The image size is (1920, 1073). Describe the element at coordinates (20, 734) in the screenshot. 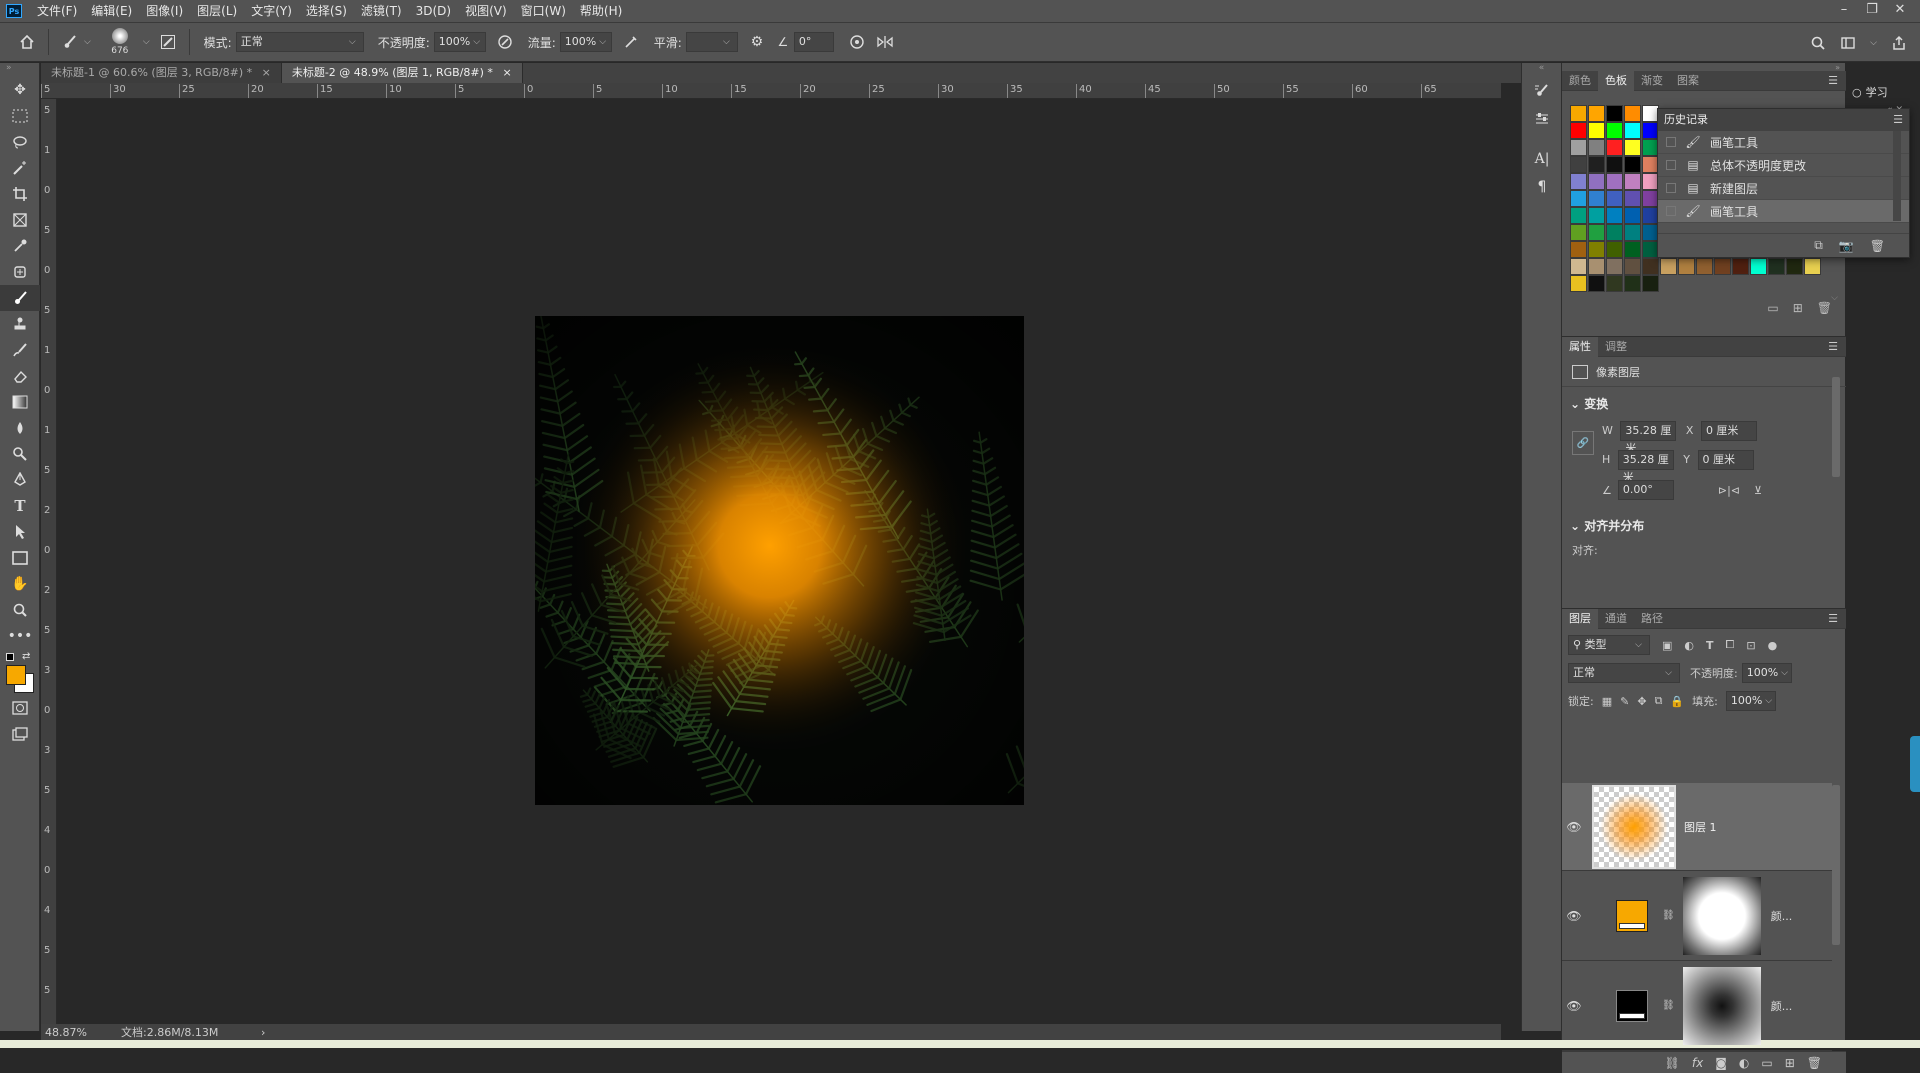

I see `screen-mode-icon` at that location.